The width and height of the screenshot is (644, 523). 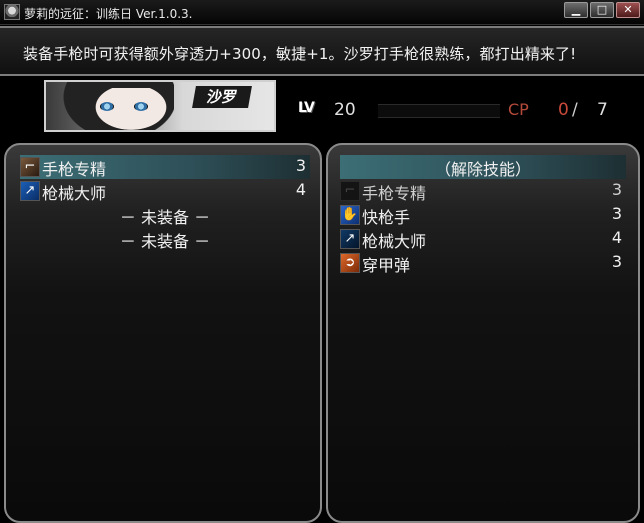 I want to click on exp-bar, so click(x=439, y=111).